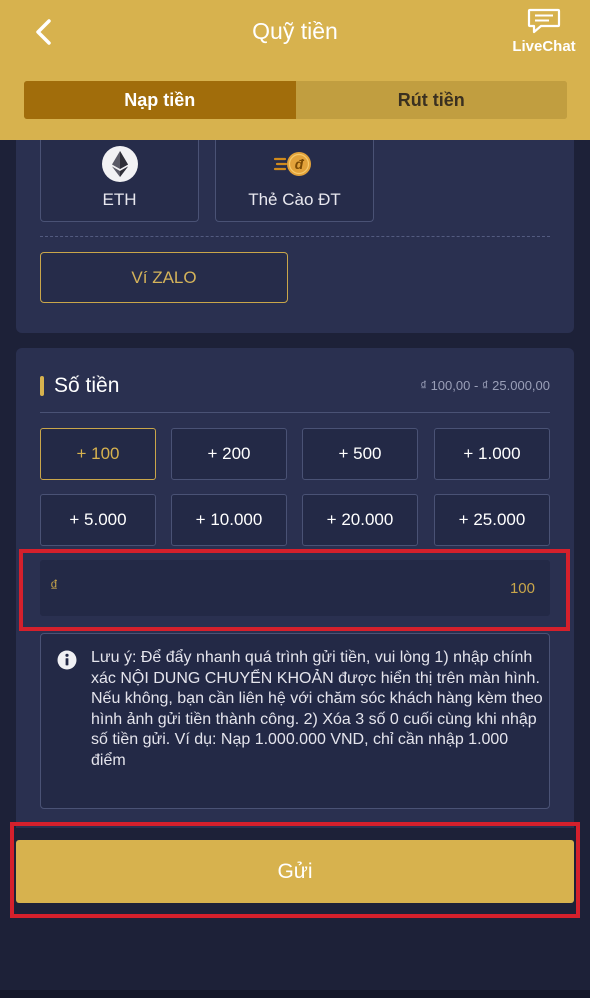  I want to click on tab-deposit: Nạp tiền, so click(160, 100).